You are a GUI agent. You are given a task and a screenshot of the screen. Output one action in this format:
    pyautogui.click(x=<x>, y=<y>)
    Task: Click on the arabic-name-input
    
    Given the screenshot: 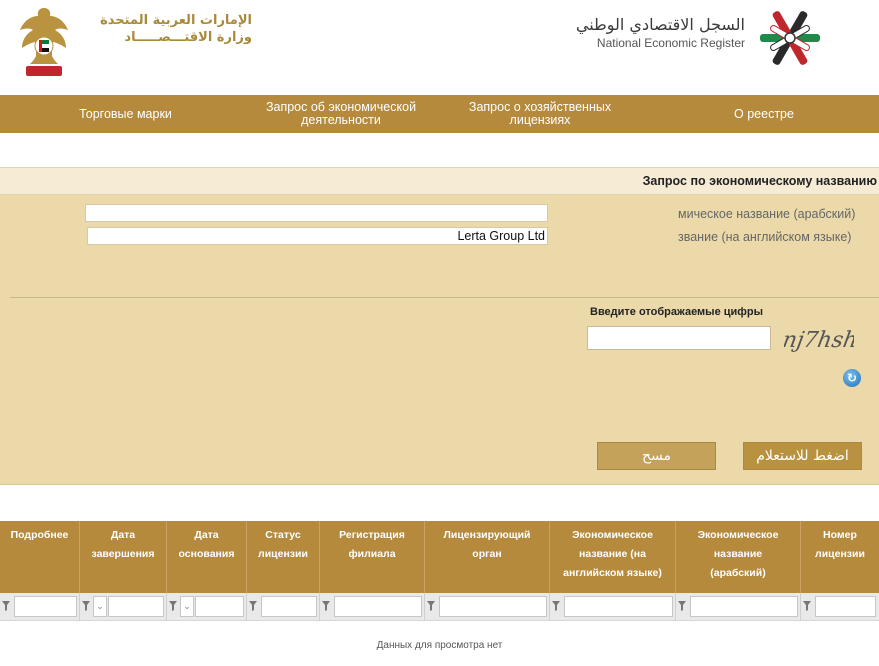 What is the action you would take?
    pyautogui.click(x=316, y=213)
    